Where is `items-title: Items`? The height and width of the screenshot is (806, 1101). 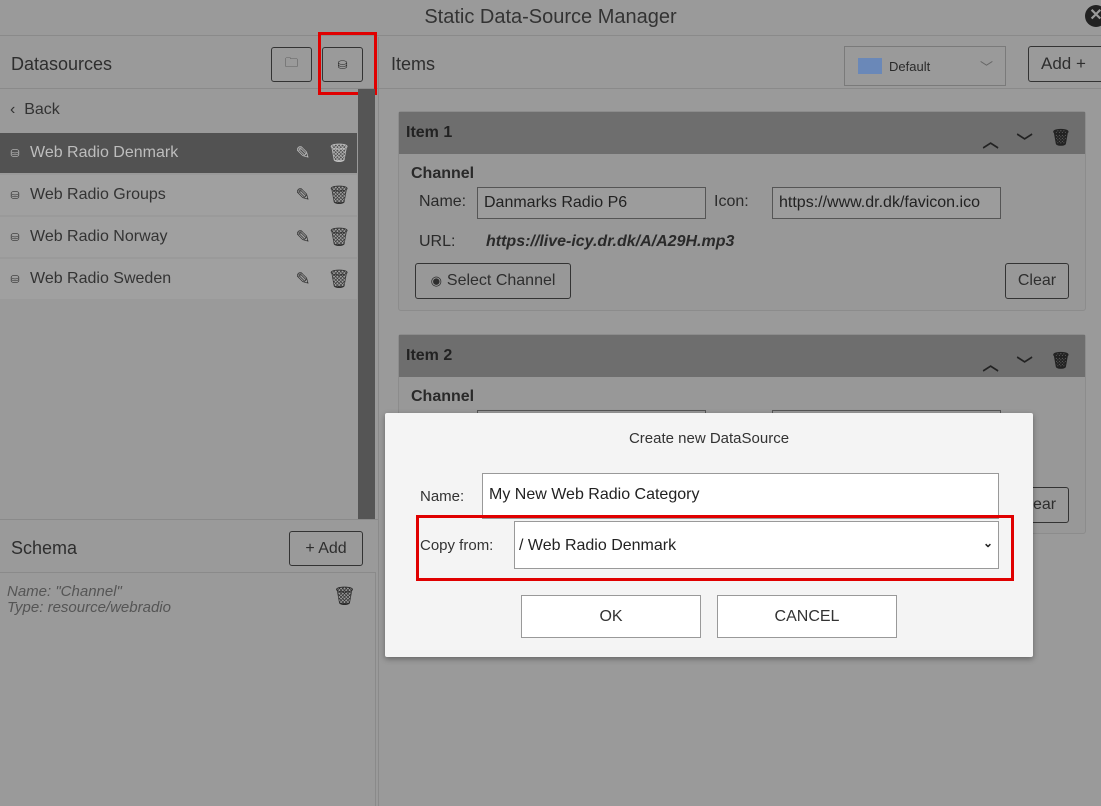
items-title: Items is located at coordinates (413, 64).